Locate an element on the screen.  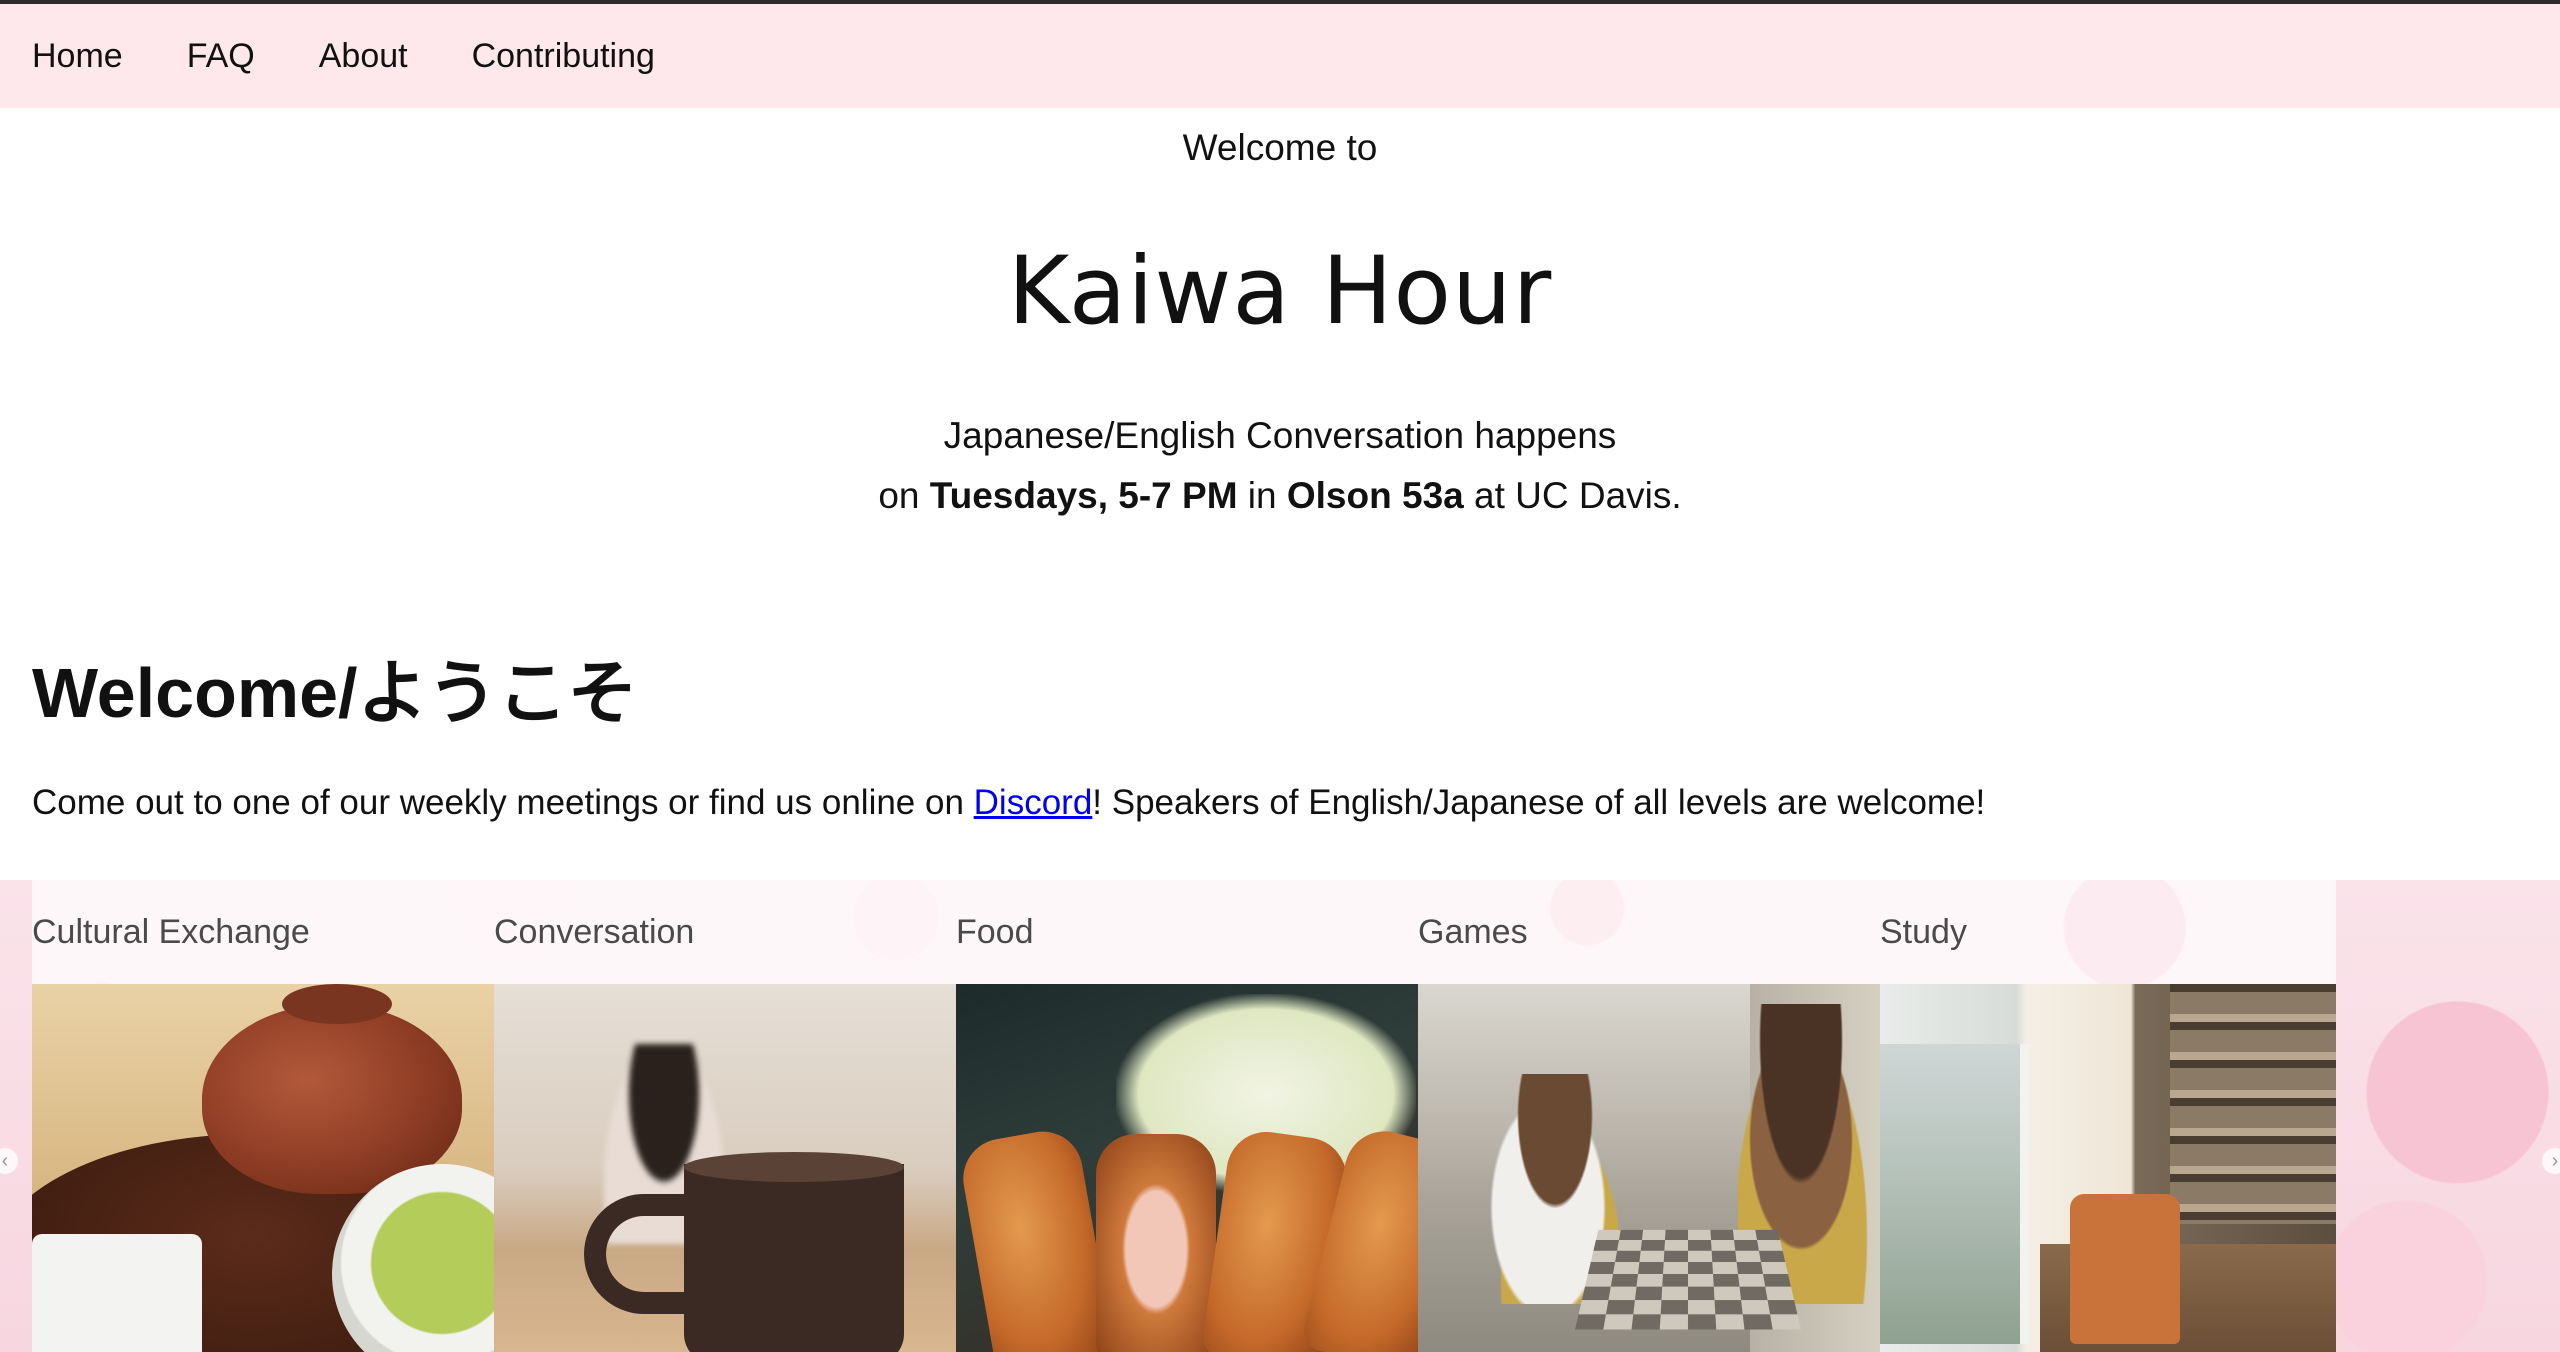
card-study: Study is located at coordinates (2108, 1116).